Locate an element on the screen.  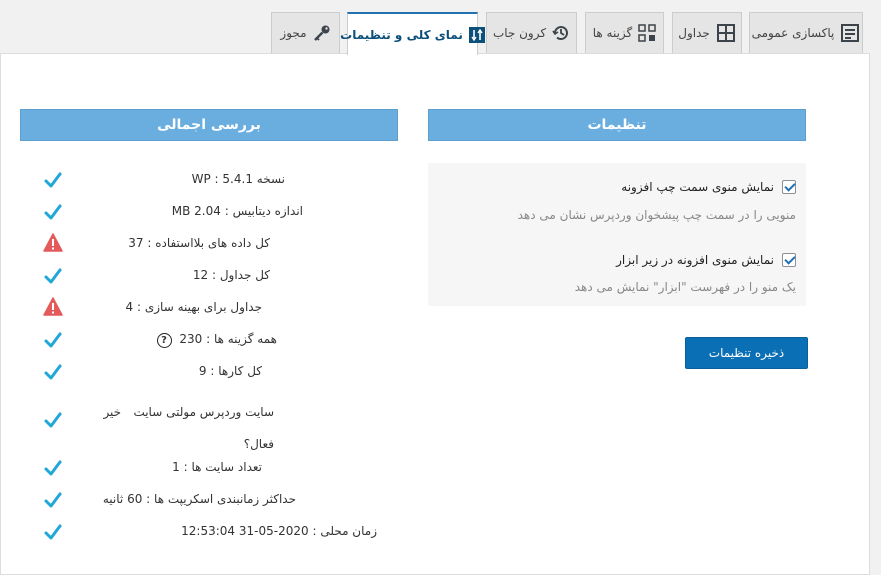
document-list-icon is located at coordinates (850, 33).